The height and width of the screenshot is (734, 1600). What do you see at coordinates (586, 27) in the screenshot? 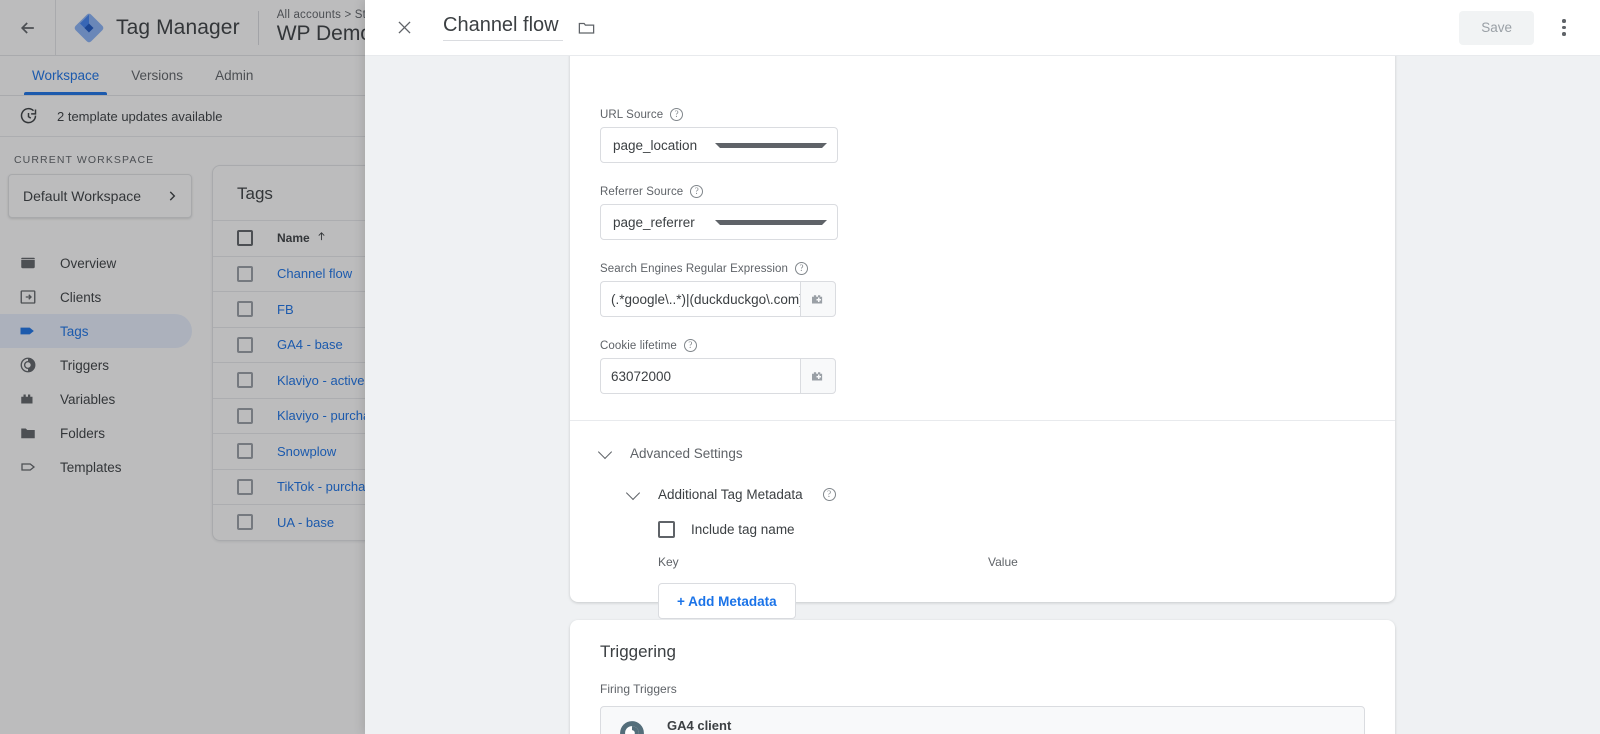
I see `folder-icon` at bounding box center [586, 27].